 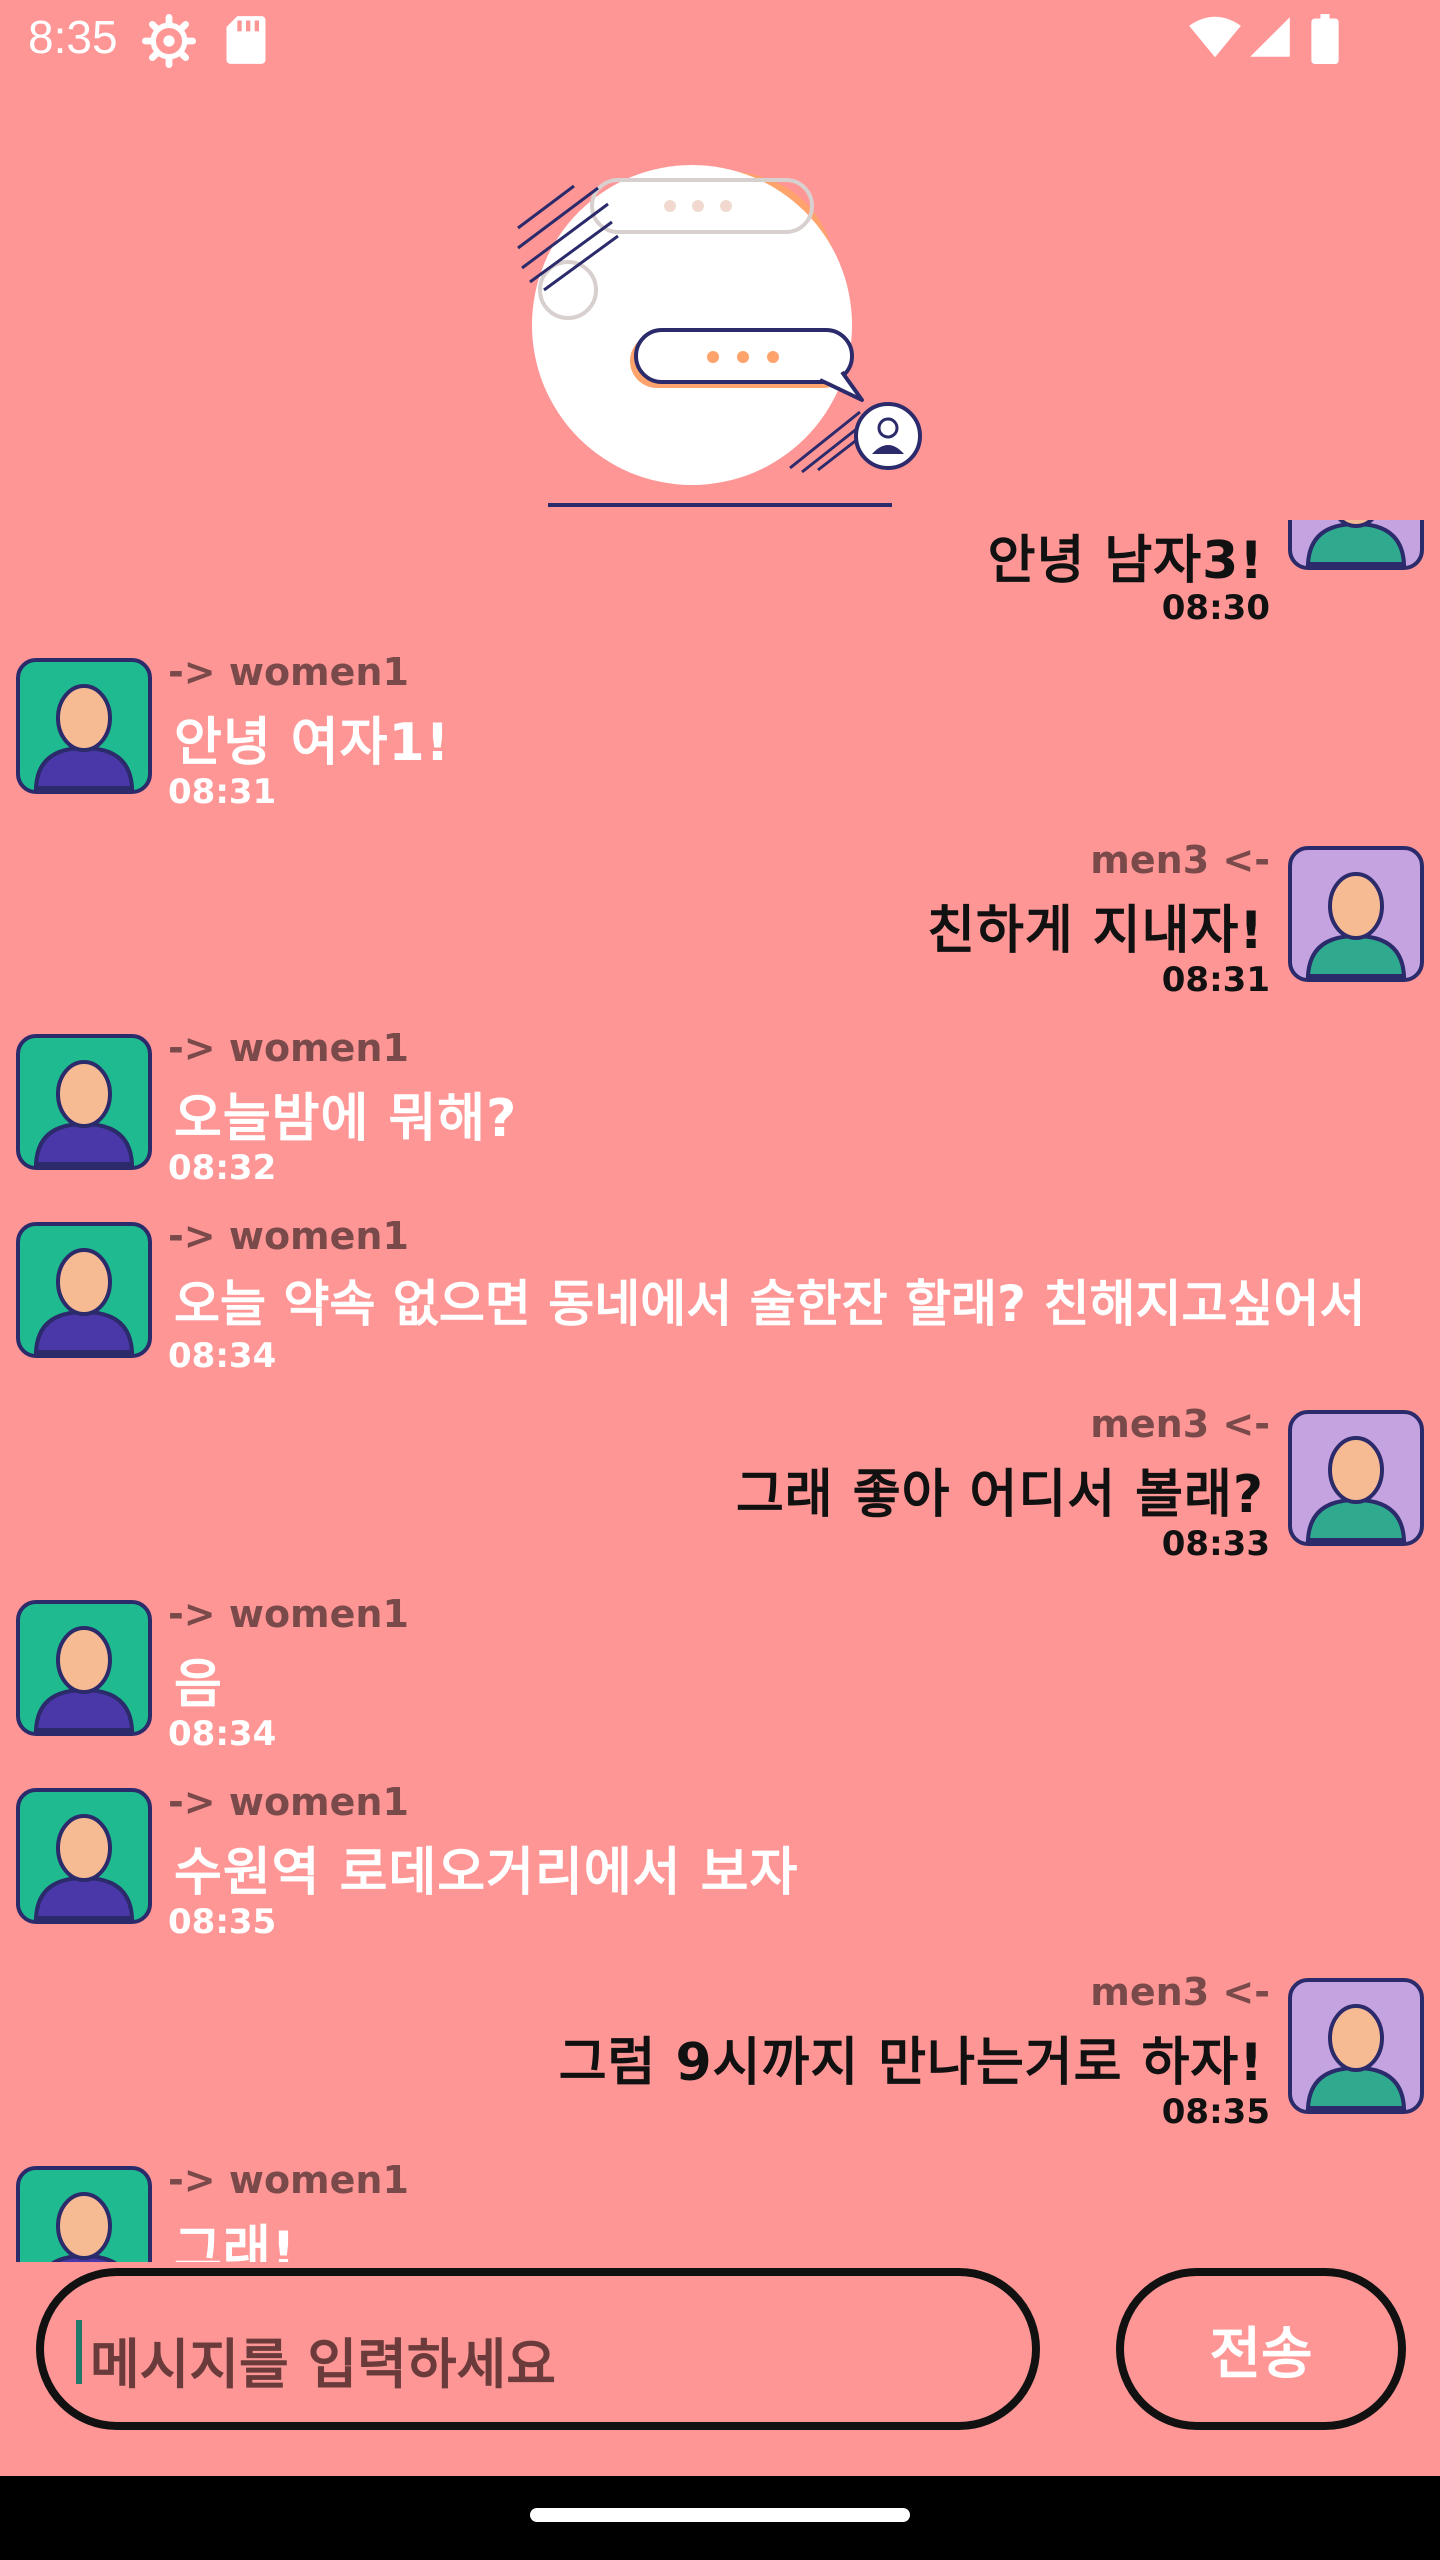 What do you see at coordinates (1095, 931) in the screenshot?
I see `message-text: 친하게 지내자!` at bounding box center [1095, 931].